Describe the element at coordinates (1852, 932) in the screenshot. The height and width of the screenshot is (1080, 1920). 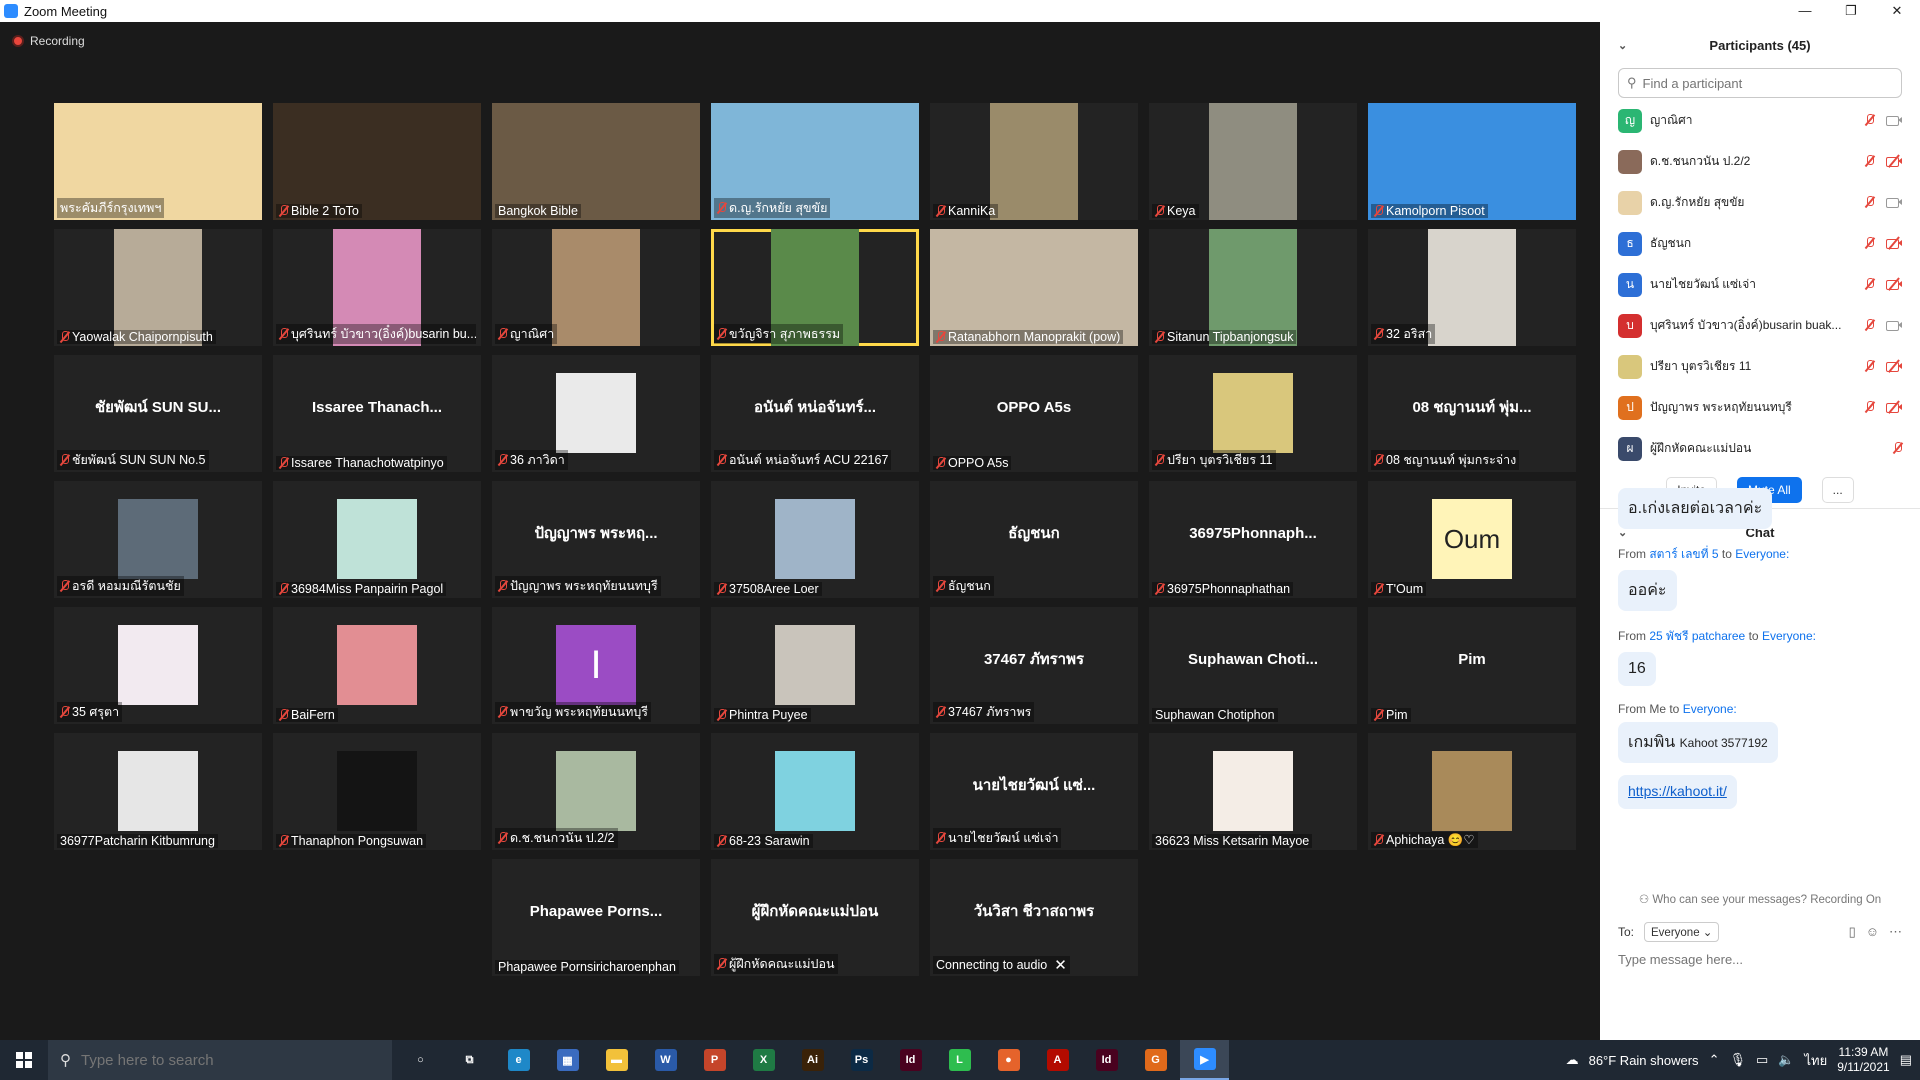
I see `file-icon: ▯` at that location.